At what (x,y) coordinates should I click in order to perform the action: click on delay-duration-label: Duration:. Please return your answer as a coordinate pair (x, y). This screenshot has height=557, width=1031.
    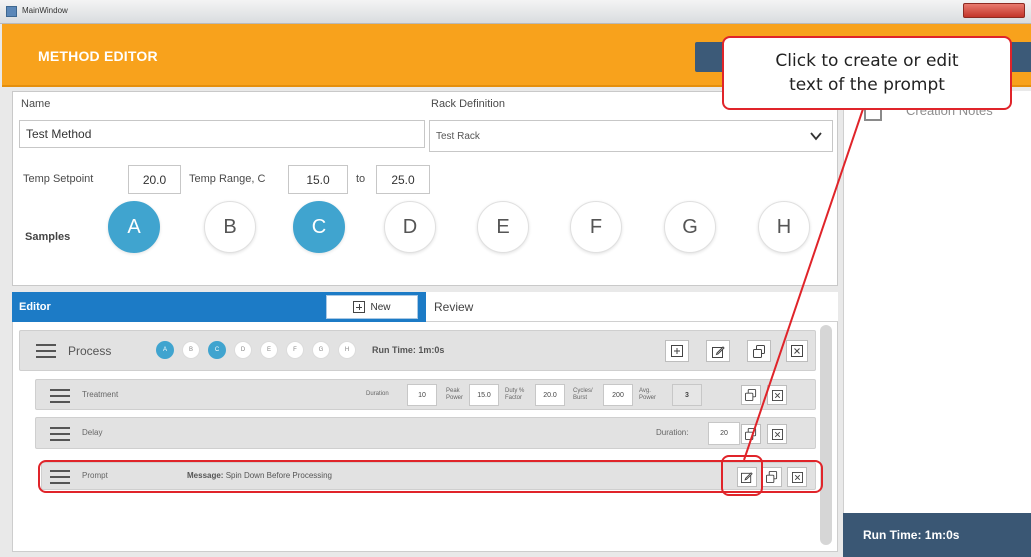
    Looking at the image, I should click on (672, 432).